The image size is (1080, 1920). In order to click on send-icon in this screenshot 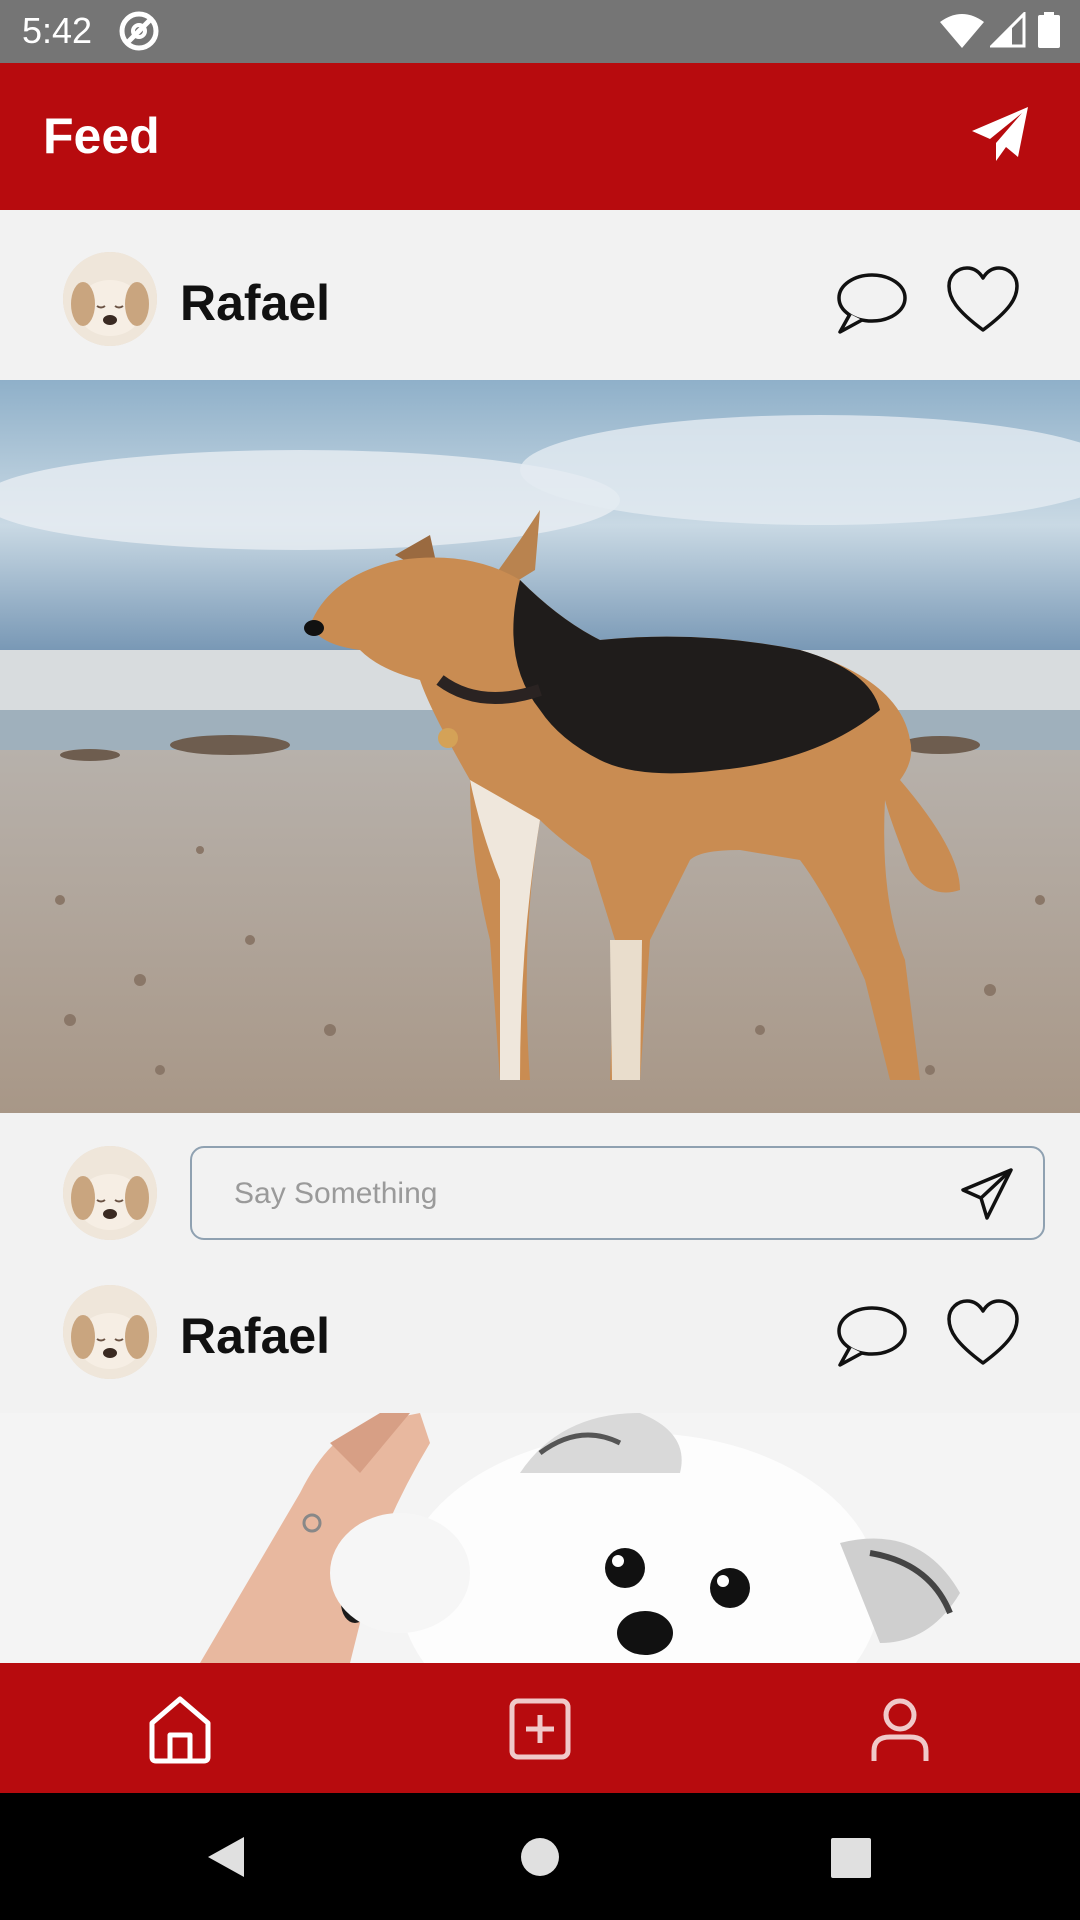, I will do `click(987, 1194)`.